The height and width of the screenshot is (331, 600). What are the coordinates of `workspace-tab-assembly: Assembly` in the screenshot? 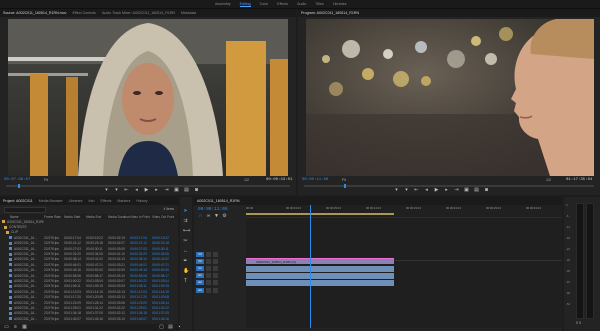 It's located at (223, 4).